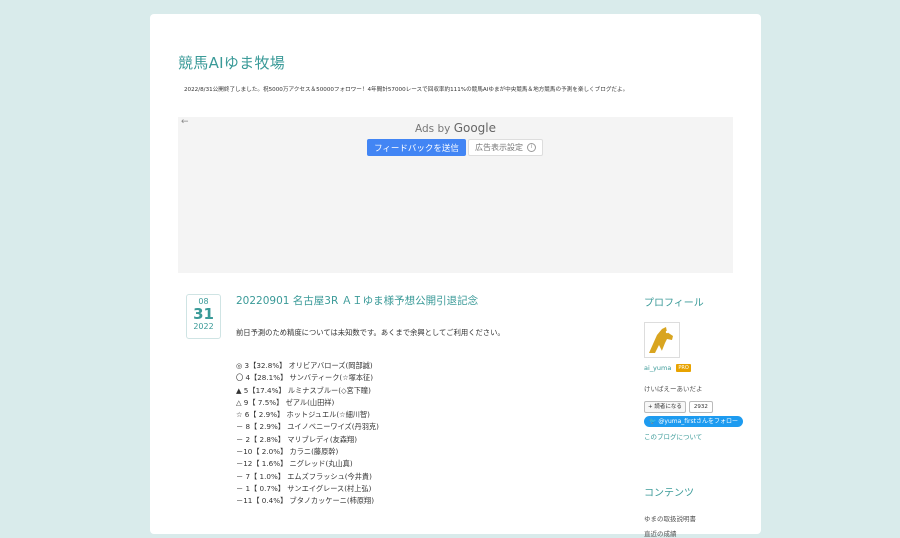 The width and height of the screenshot is (900, 538). Describe the element at coordinates (231, 62) in the screenshot. I see `blog-title-link: 競馬AIゆま牧場` at that location.